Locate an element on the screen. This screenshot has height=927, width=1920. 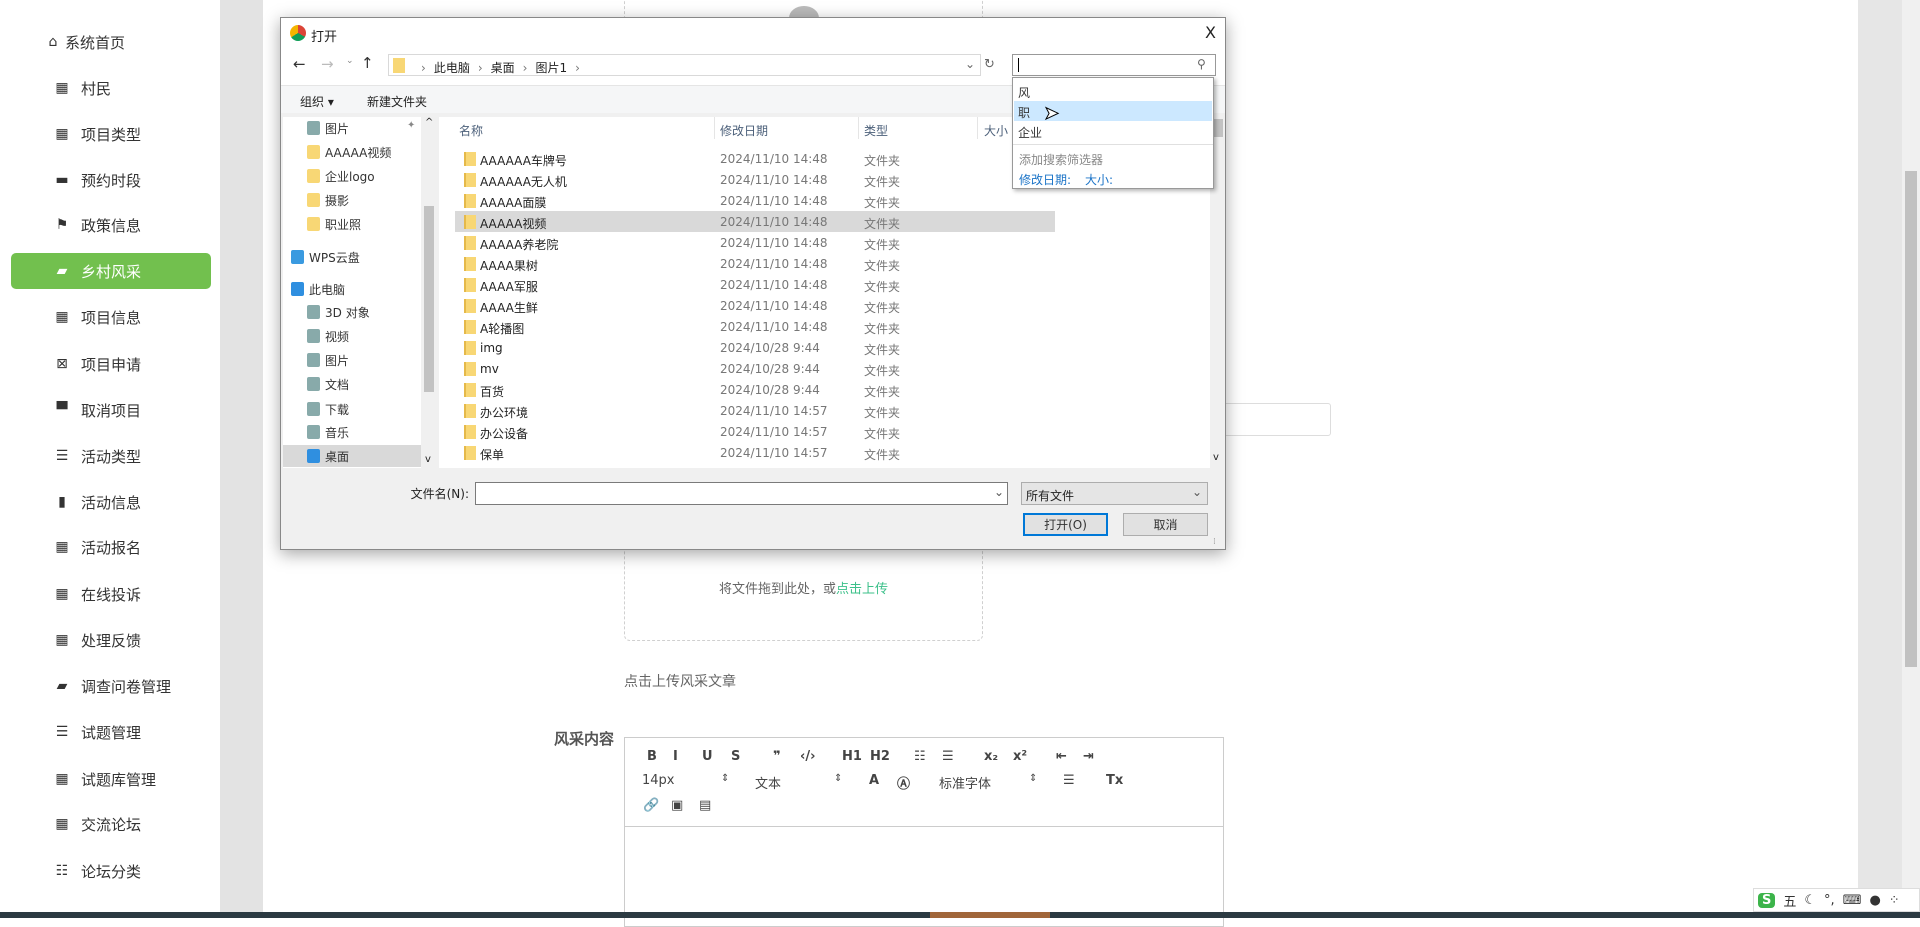
nav-item: 3D 对象 is located at coordinates (352, 312).